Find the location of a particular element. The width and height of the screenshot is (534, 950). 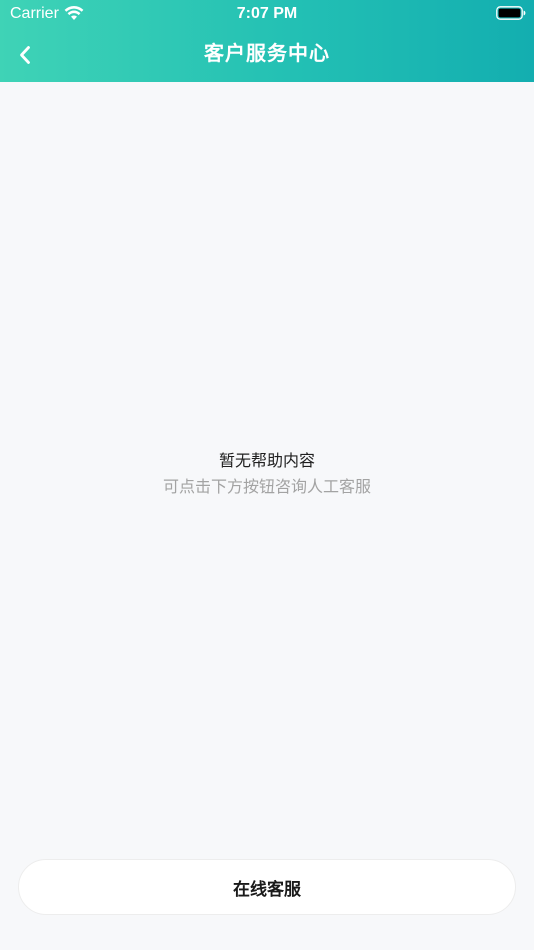

empty-state: 暂无帮助内容 可点击下方按钮咨询人工客服 is located at coordinates (267, 474).